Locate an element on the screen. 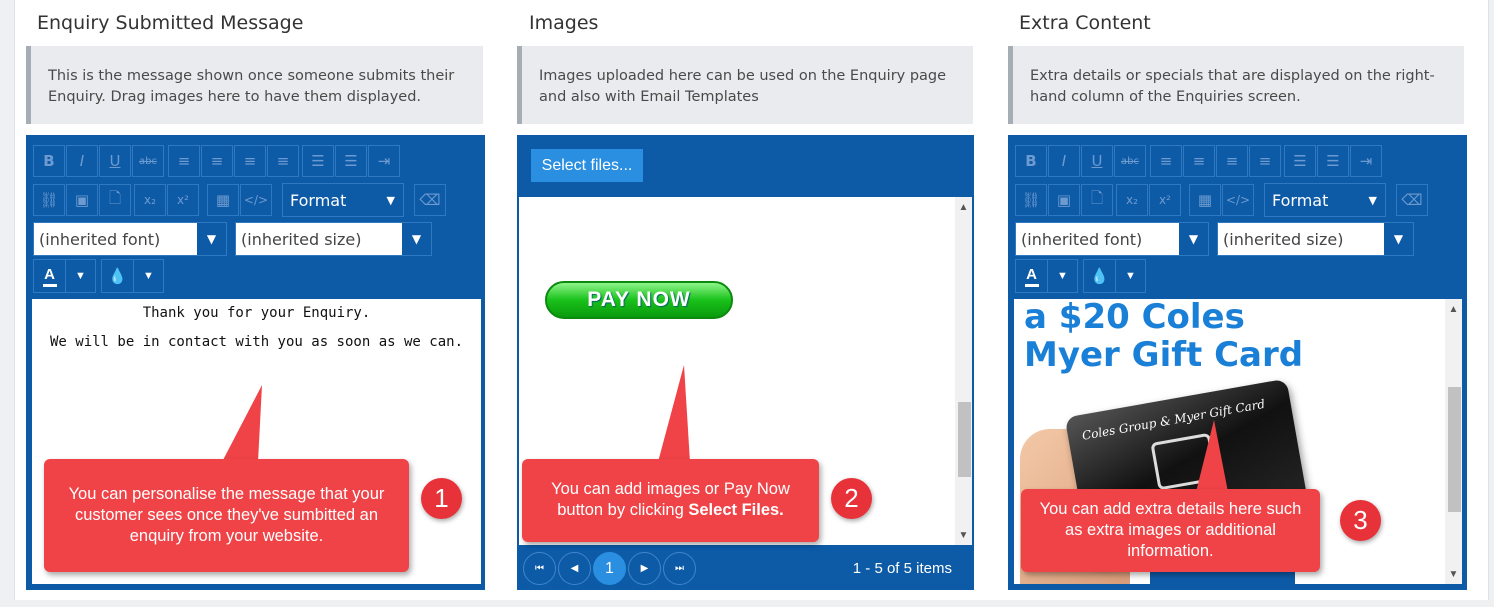  callout-1-pointer is located at coordinates (242, 423).